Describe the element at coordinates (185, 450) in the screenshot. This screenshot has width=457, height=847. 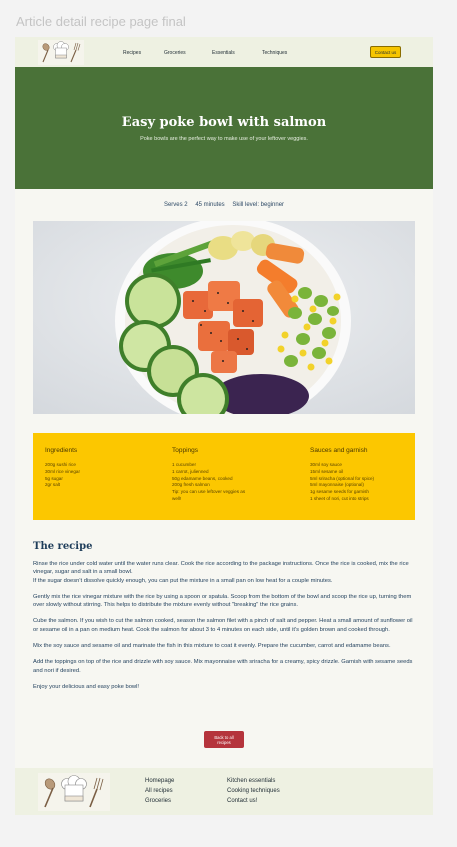
I see `toppings-heading: Toppings` at that location.